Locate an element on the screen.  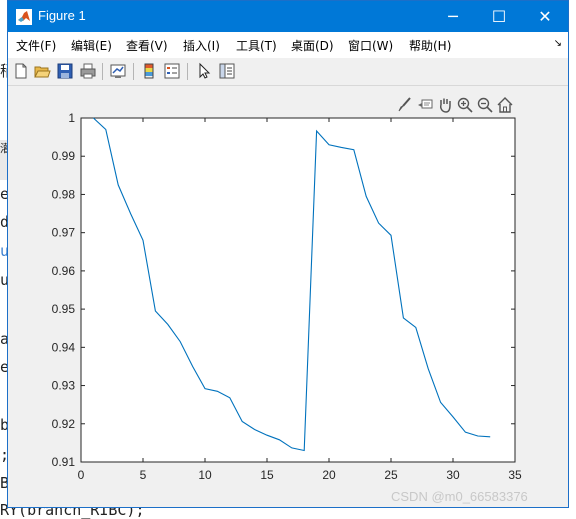
menu-file: 文件(F) is located at coordinates (36, 45).